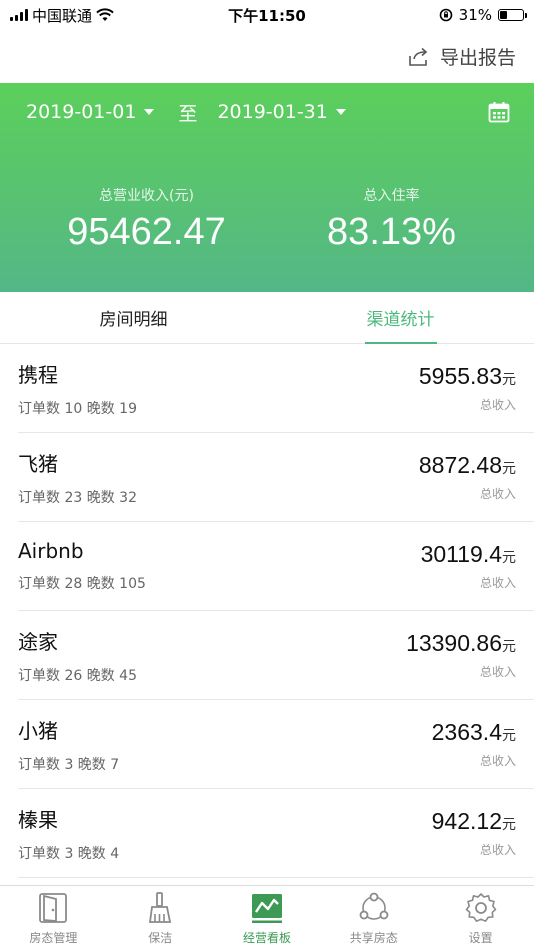  I want to click on channel-order-stats: 订单数 26 晚数 45, so click(77, 675).